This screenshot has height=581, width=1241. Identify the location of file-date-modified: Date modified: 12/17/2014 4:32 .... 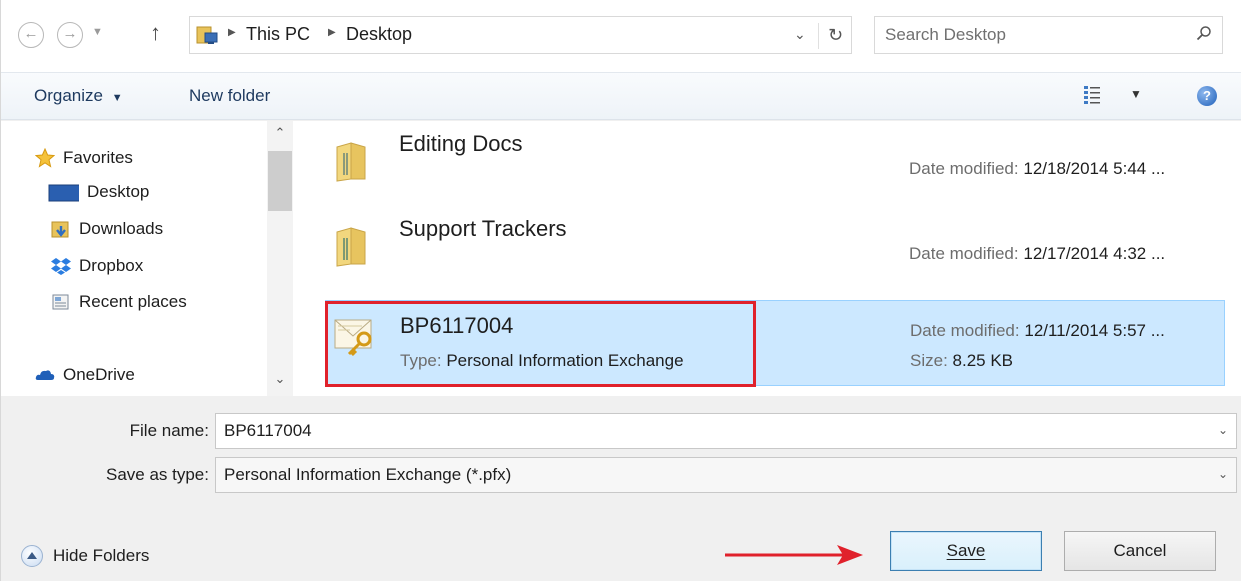
(1037, 254).